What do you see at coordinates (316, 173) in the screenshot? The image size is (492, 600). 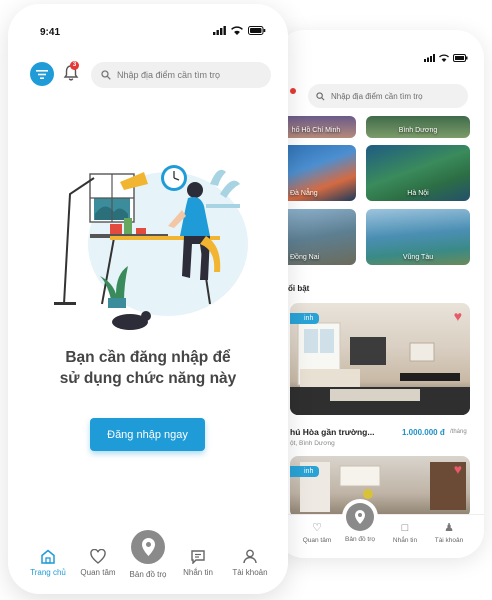 I see `city-tile-da-nang: Đà Nẵng` at bounding box center [316, 173].